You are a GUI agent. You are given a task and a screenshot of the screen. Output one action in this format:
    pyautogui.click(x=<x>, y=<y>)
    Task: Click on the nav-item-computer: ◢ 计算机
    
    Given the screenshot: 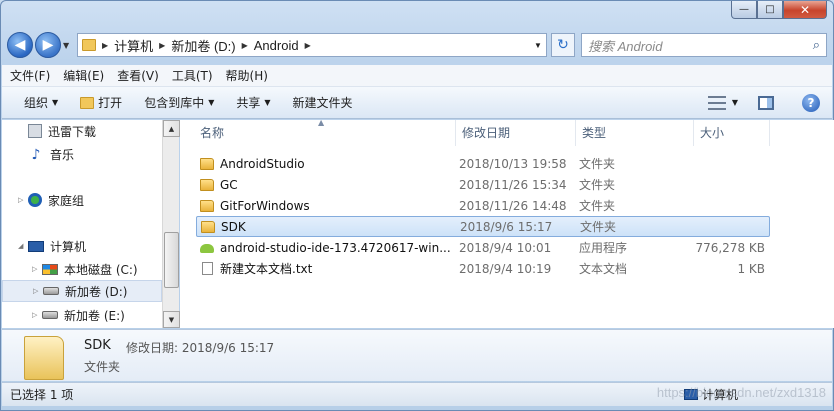 What is the action you would take?
    pyautogui.click(x=82, y=246)
    